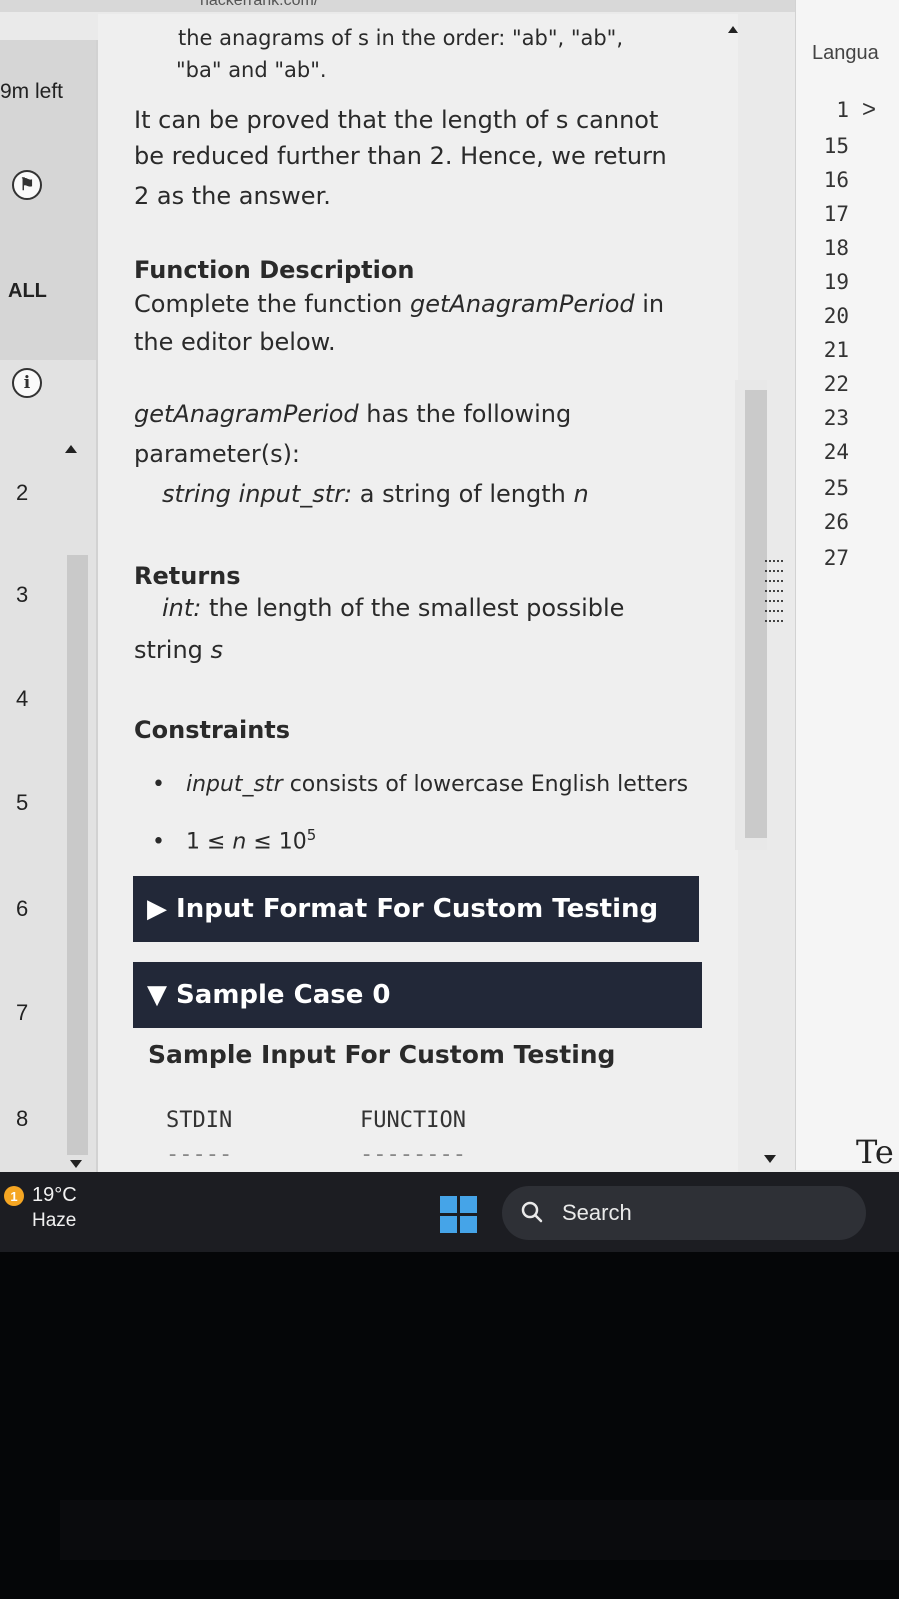 The height and width of the screenshot is (1599, 899). I want to click on weather-condition: Haze, so click(54, 1221).